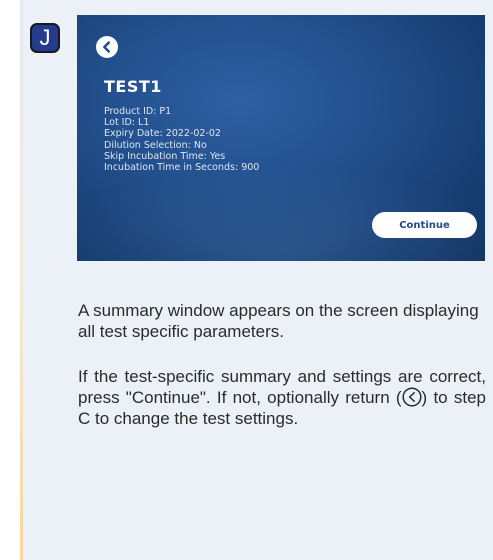  I want to click on param-incubation-time: Incubation Time in Seconds: 900, so click(182, 168).